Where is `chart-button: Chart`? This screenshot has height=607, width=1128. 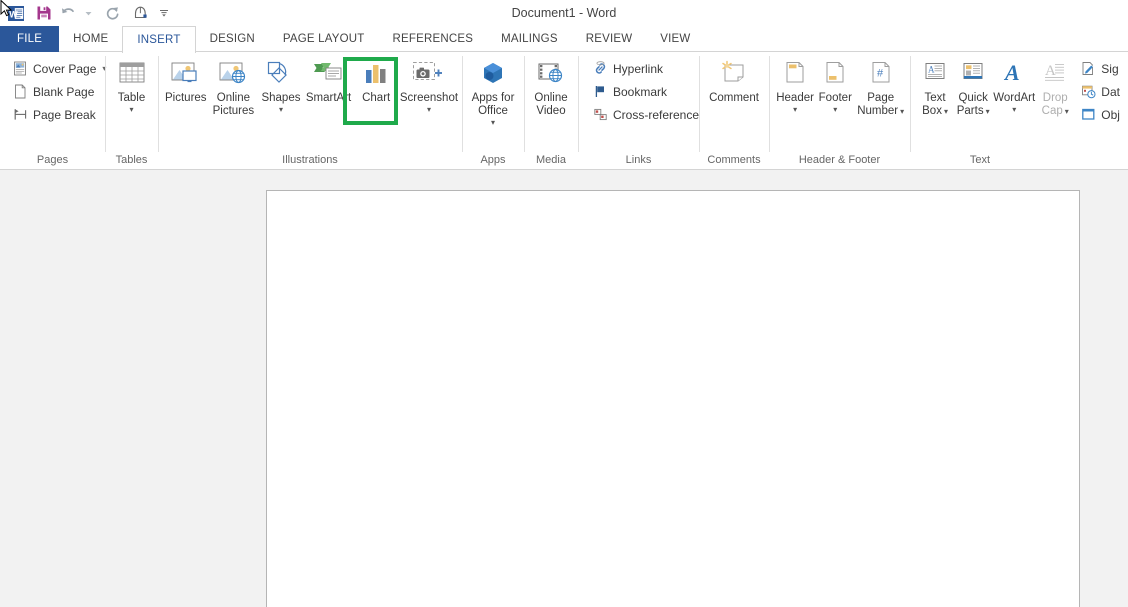
chart-button: Chart is located at coordinates (376, 80).